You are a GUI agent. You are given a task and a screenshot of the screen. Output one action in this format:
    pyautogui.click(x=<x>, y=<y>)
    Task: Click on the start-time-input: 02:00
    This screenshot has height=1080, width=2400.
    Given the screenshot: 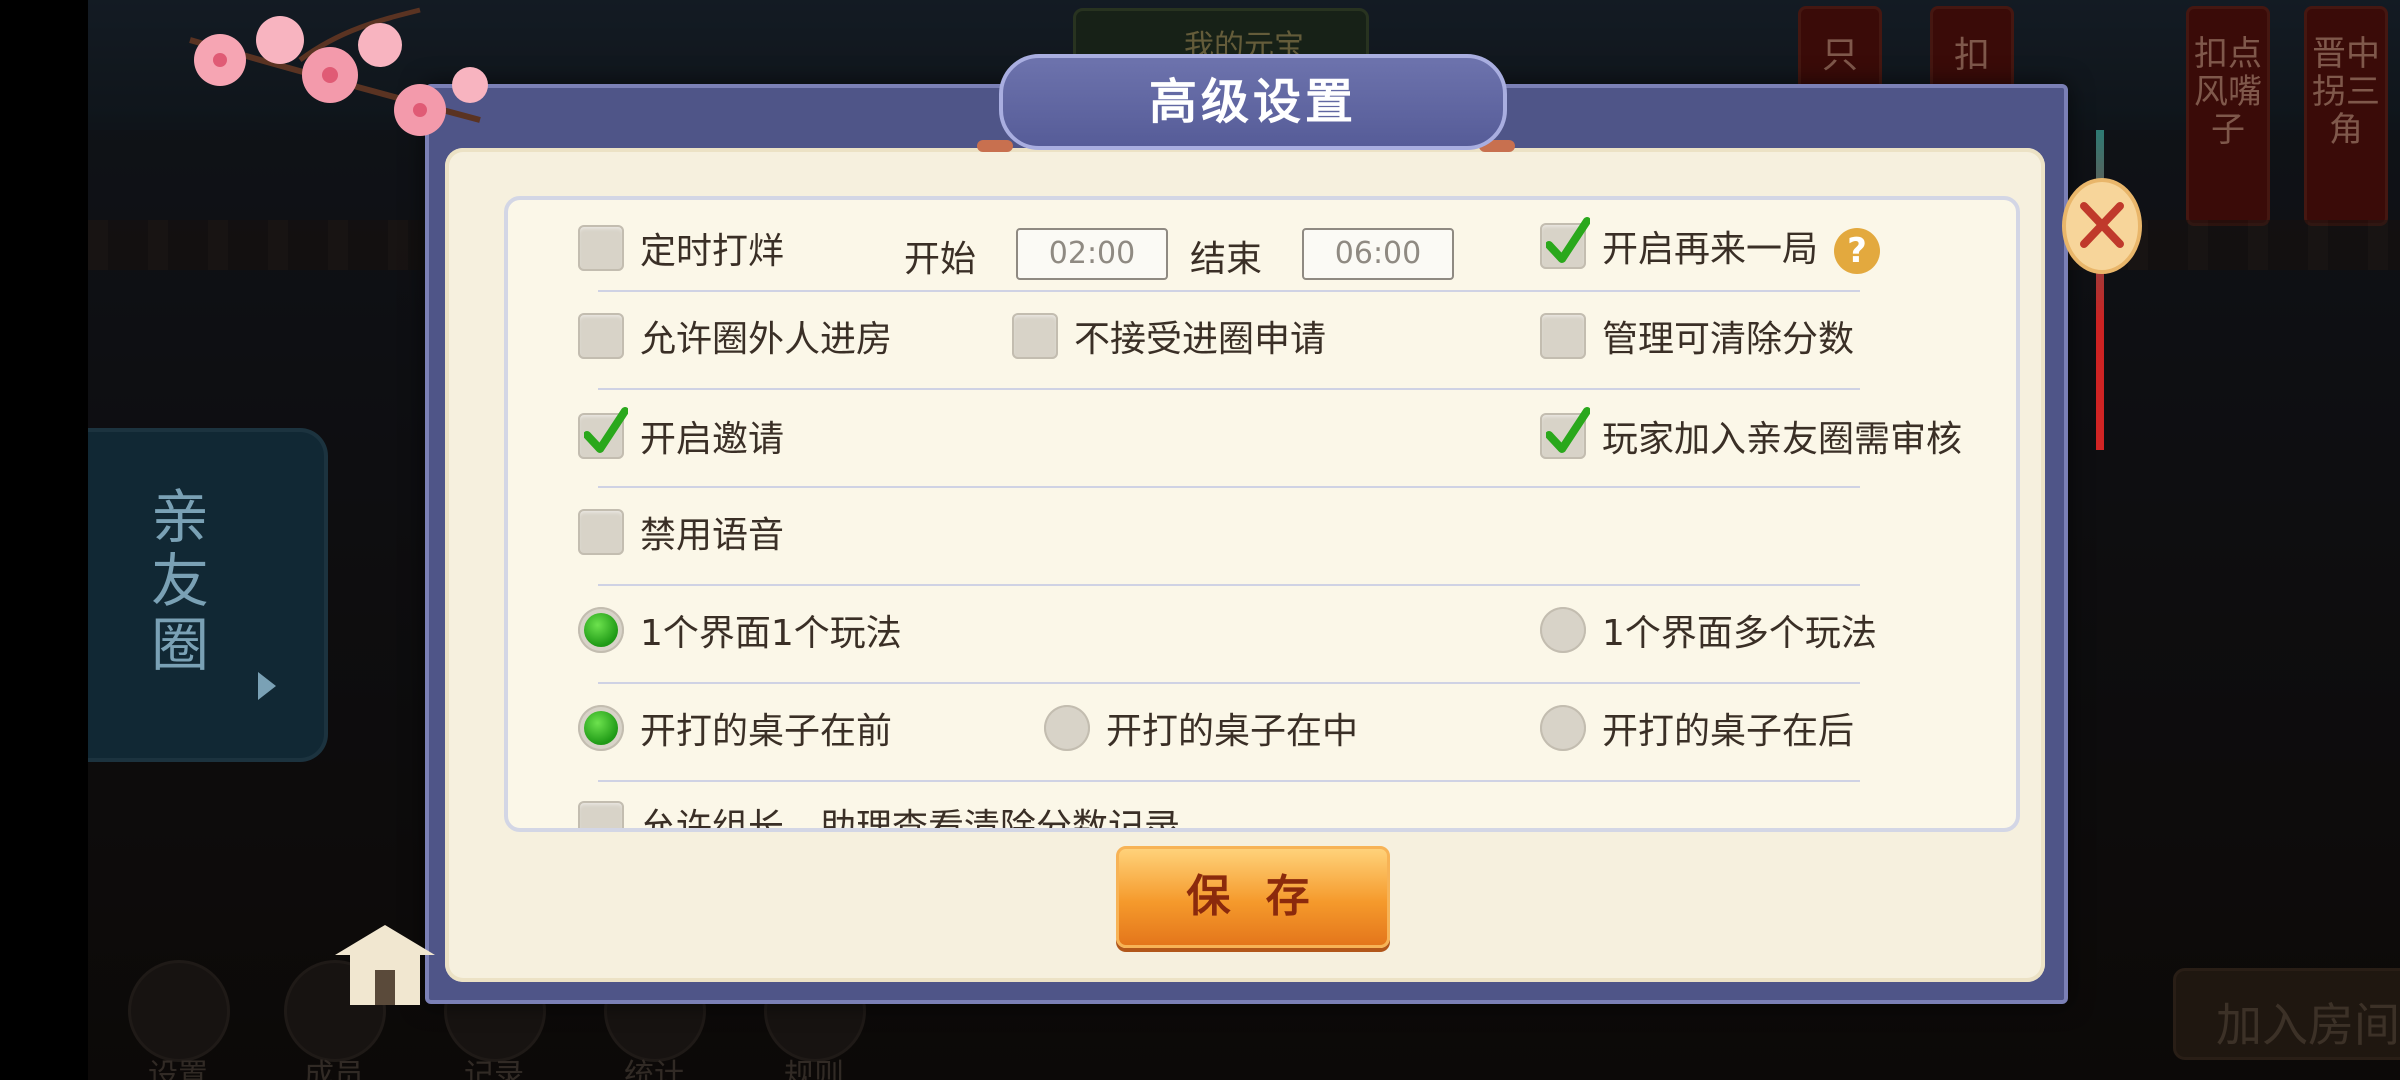 What is the action you would take?
    pyautogui.click(x=1092, y=254)
    